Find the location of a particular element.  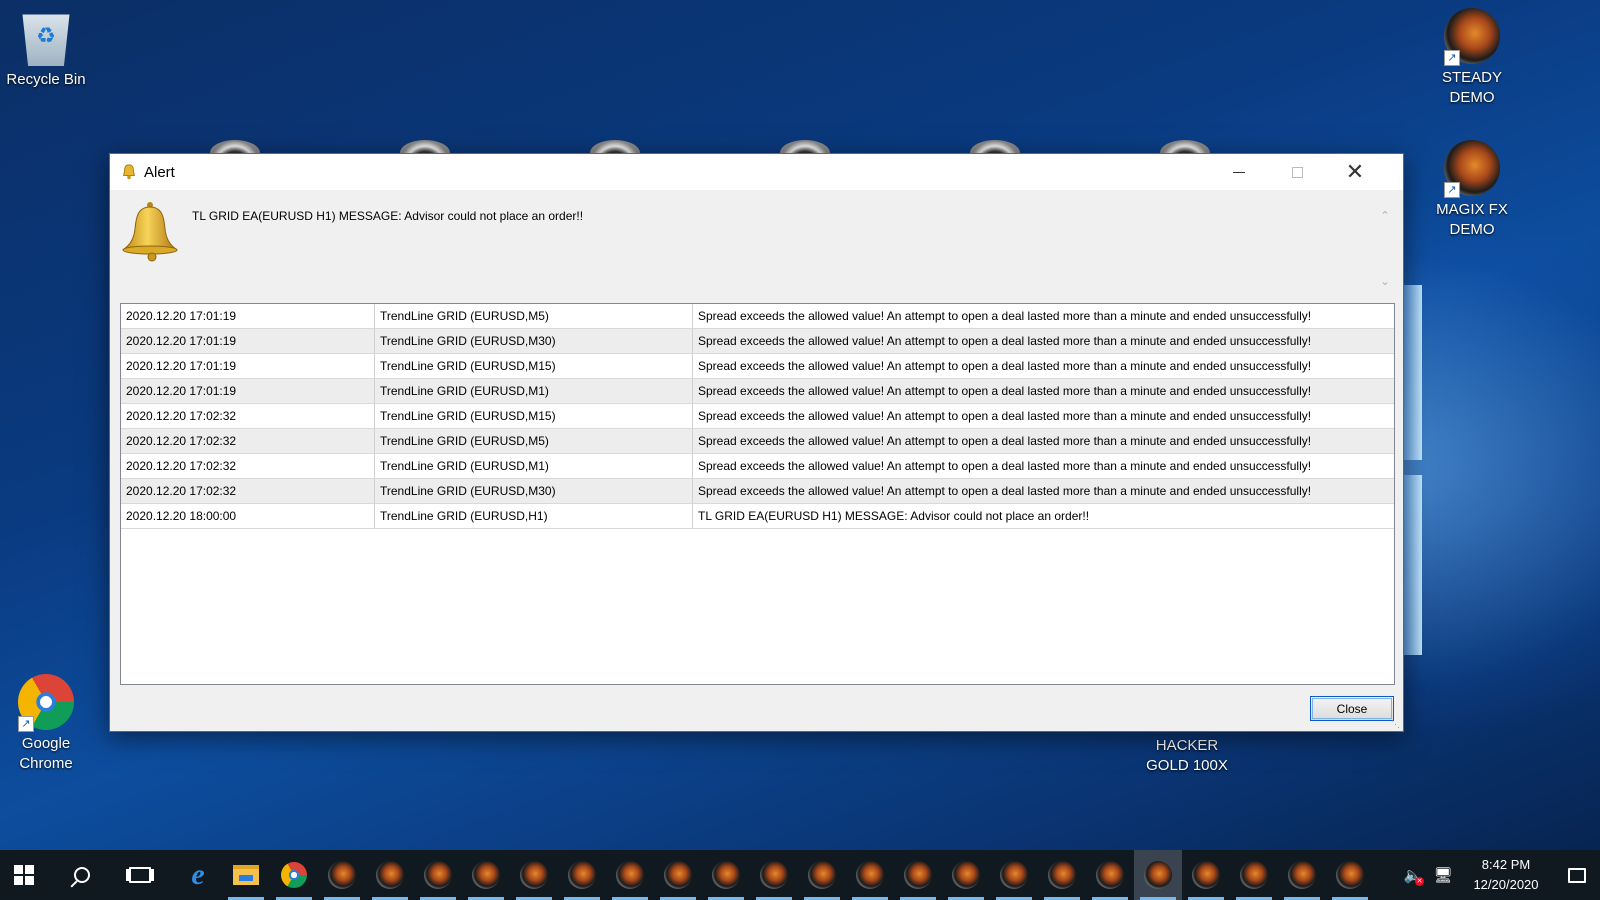

network-button: 🖥 is located at coordinates (1443, 875).